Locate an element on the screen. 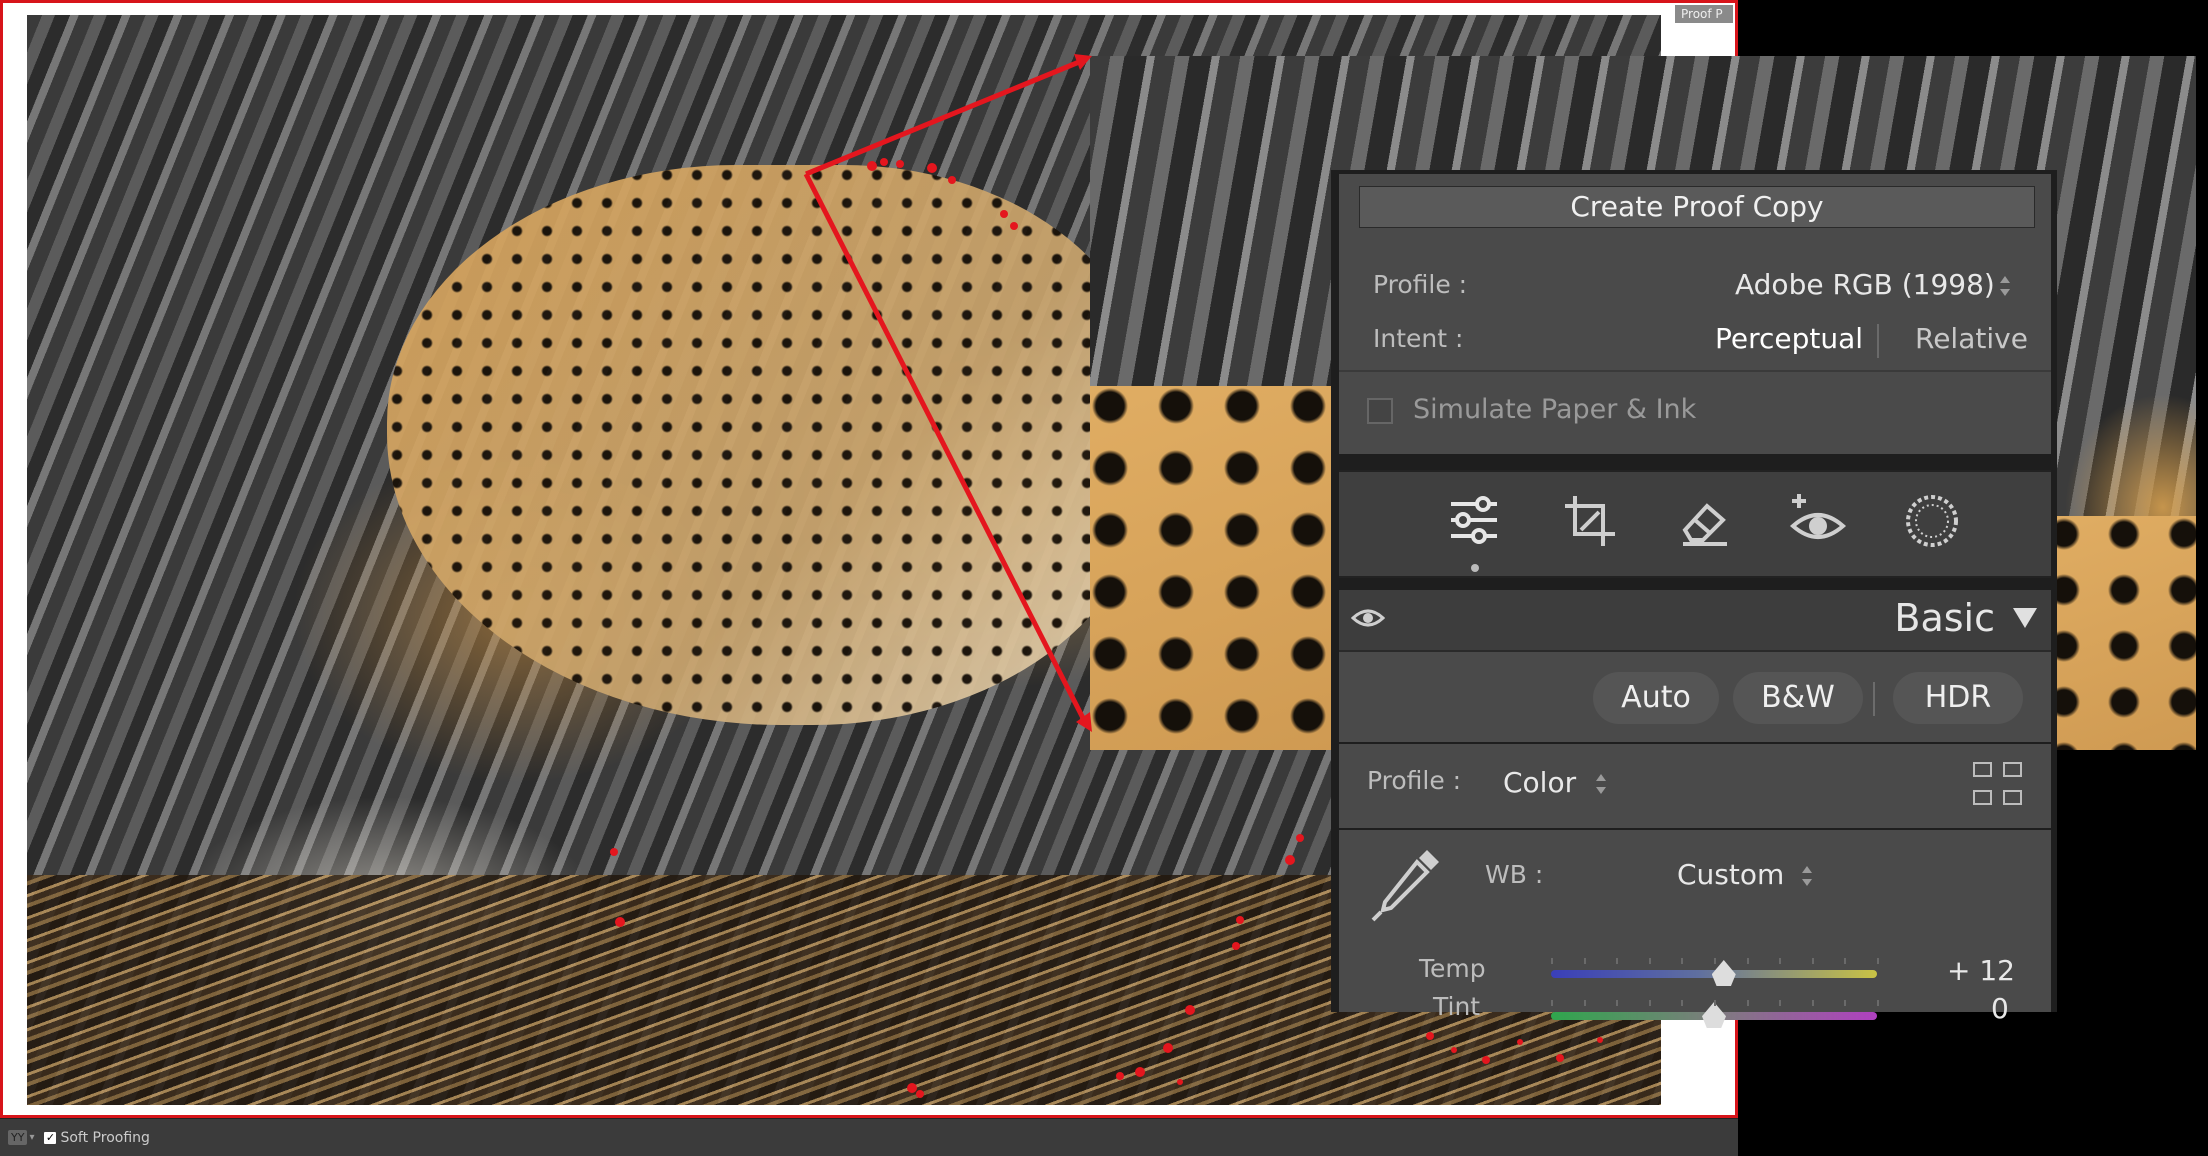 This screenshot has width=2208, height=1156. white-balance-section: WB : Custom Temp + 12 Tint 0 is located at coordinates (1695, 929).